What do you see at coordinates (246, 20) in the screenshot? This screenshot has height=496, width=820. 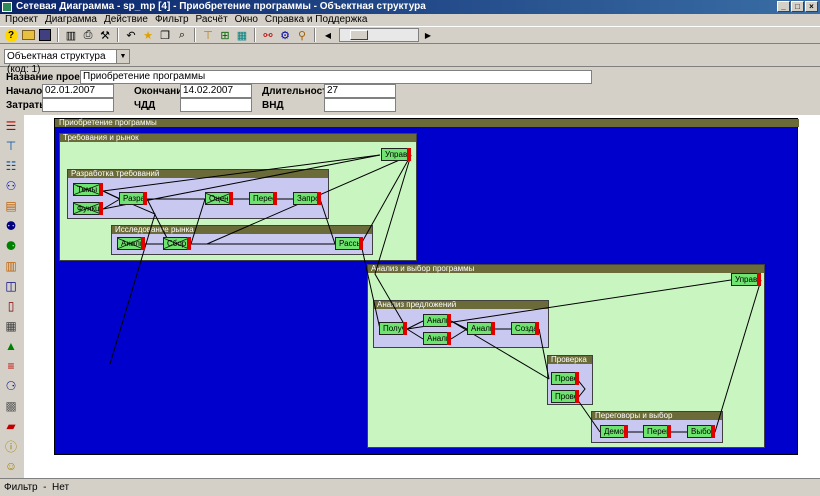 I see `menu-window: Окно` at bounding box center [246, 20].